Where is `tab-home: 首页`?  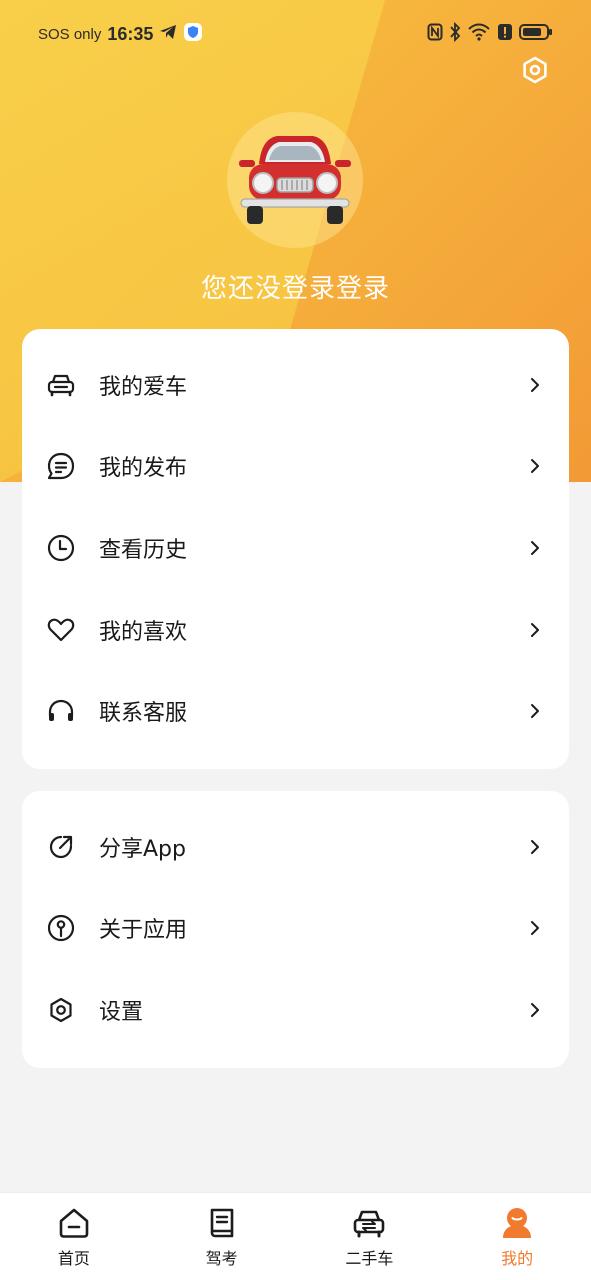
tab-home: 首页 is located at coordinates (74, 1236).